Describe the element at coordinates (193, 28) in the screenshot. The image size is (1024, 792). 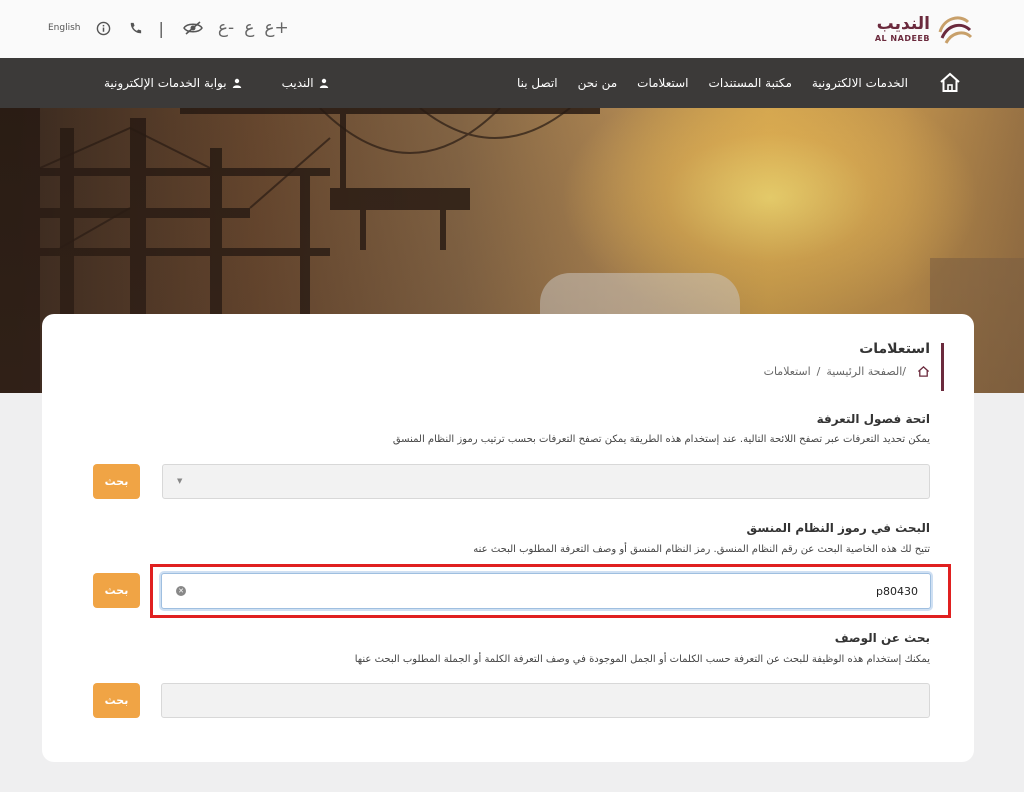
I see `accessibility-eye-icon` at that location.